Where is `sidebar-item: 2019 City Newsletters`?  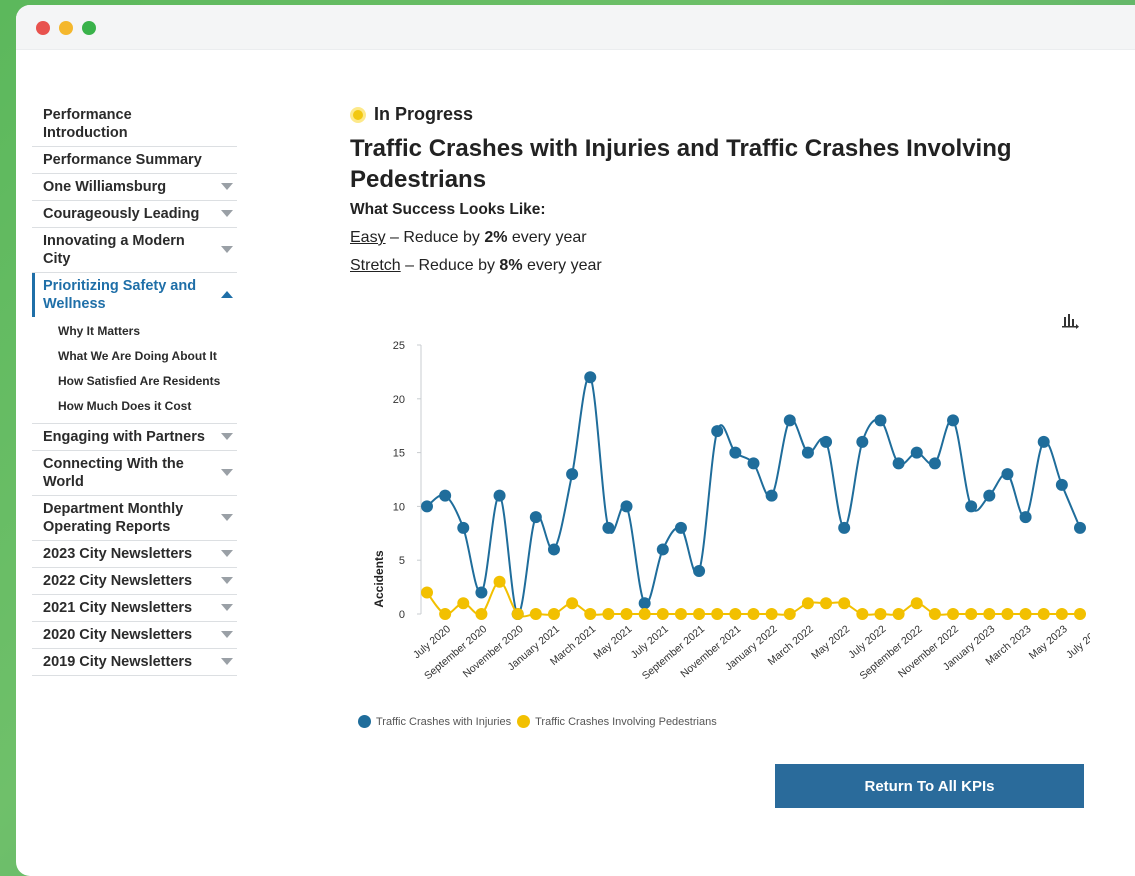 sidebar-item: 2019 City Newsletters is located at coordinates (134, 662).